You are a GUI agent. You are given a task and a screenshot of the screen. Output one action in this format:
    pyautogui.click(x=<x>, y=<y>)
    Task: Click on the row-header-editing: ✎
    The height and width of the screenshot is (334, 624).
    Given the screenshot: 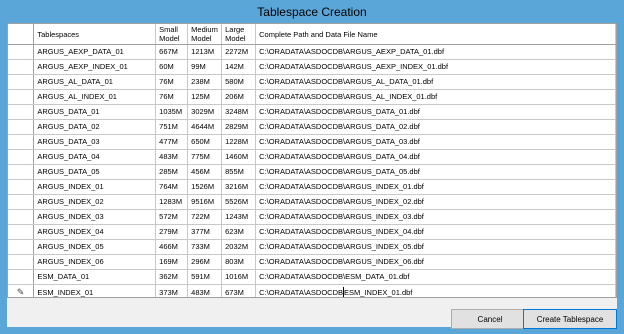 What is the action you would take?
    pyautogui.click(x=21, y=290)
    